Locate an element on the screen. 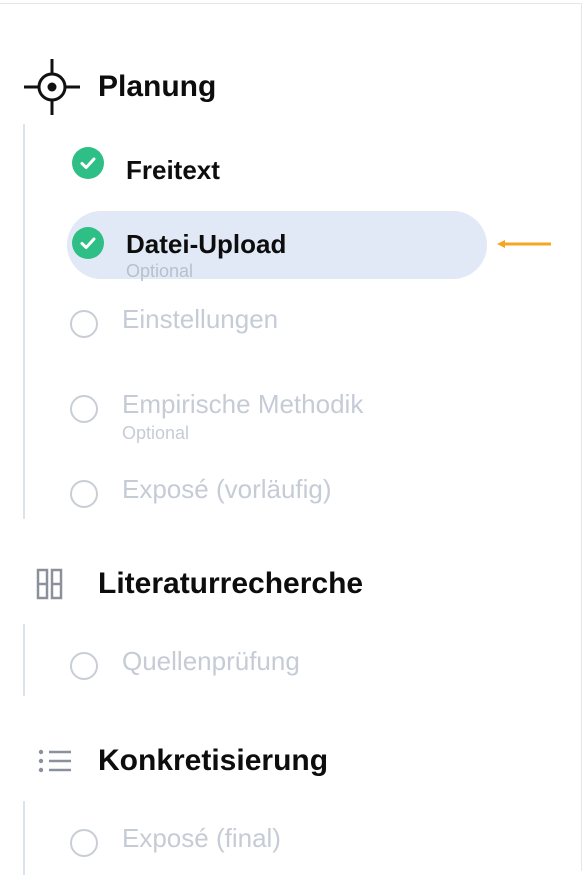 This screenshot has height=885, width=585. section-header-konkretisierung: Konkretisierung is located at coordinates (175, 761).